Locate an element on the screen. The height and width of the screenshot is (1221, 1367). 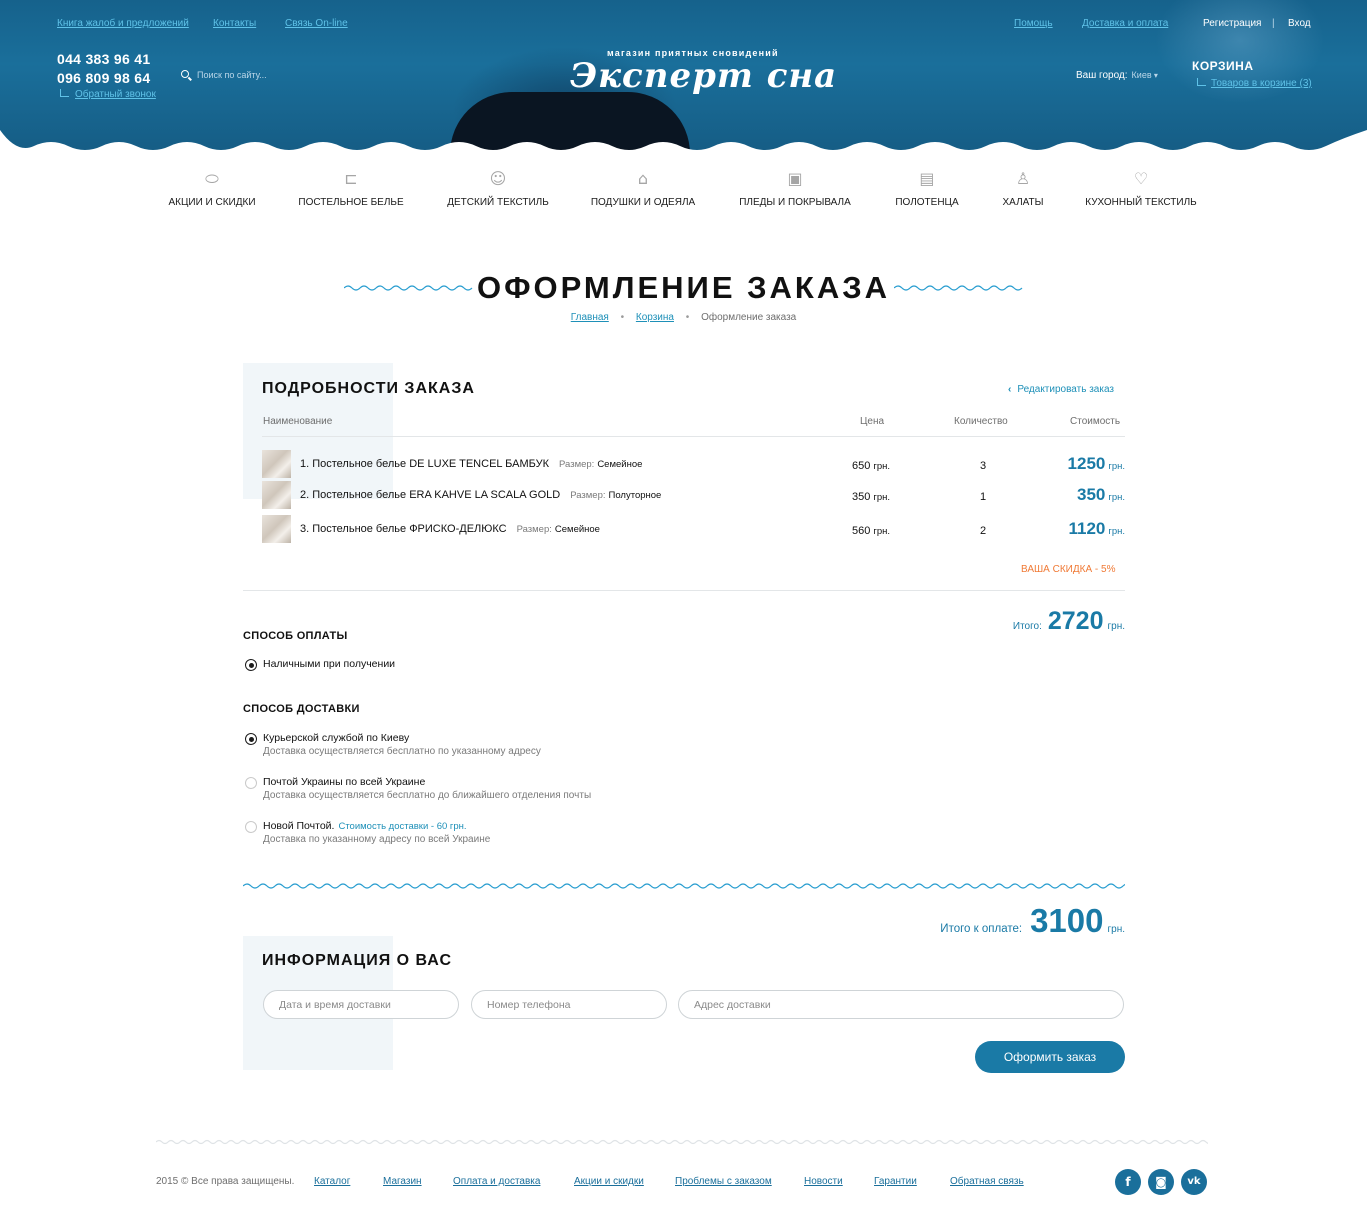
nav-item-robes: ♙ ХАЛАТЫ is located at coordinates (1023, 188).